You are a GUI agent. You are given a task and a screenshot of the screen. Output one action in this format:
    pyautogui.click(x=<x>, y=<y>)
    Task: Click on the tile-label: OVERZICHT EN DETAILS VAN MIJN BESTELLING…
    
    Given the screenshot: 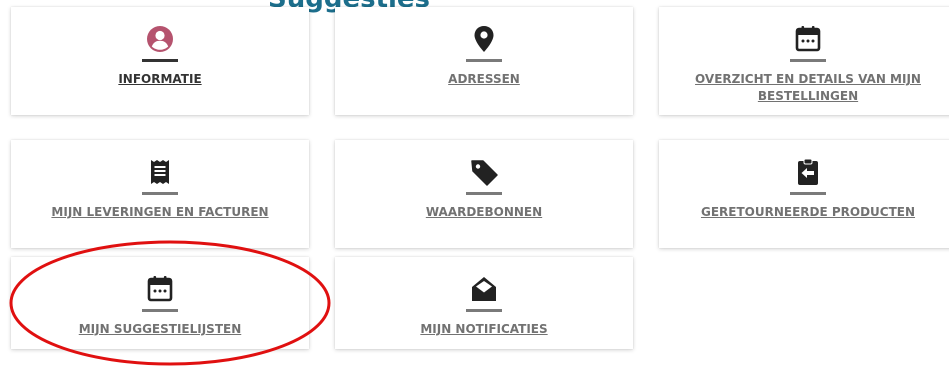 What is the action you would take?
    pyautogui.click(x=808, y=87)
    